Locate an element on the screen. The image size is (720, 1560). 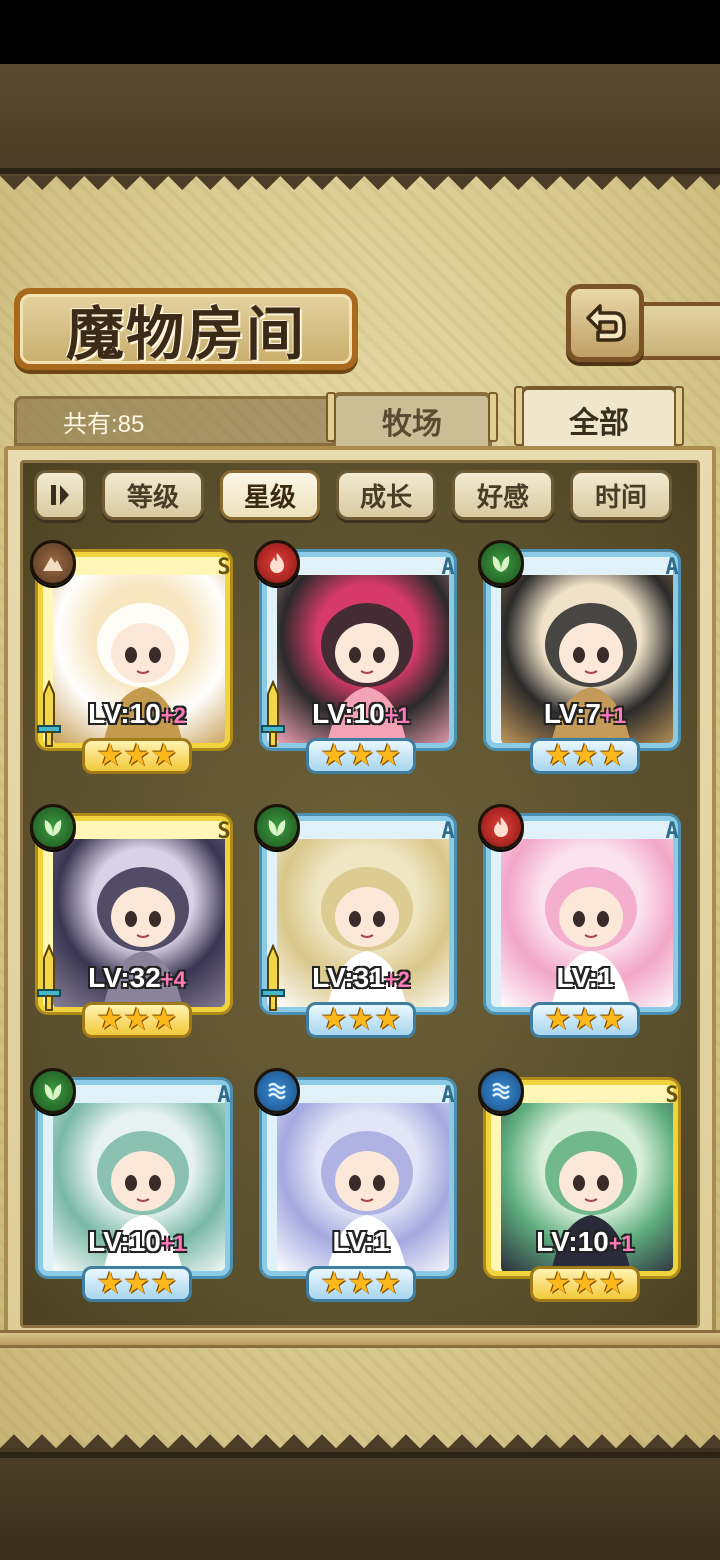
zigzag-top-edge is located at coordinates (360, 190).